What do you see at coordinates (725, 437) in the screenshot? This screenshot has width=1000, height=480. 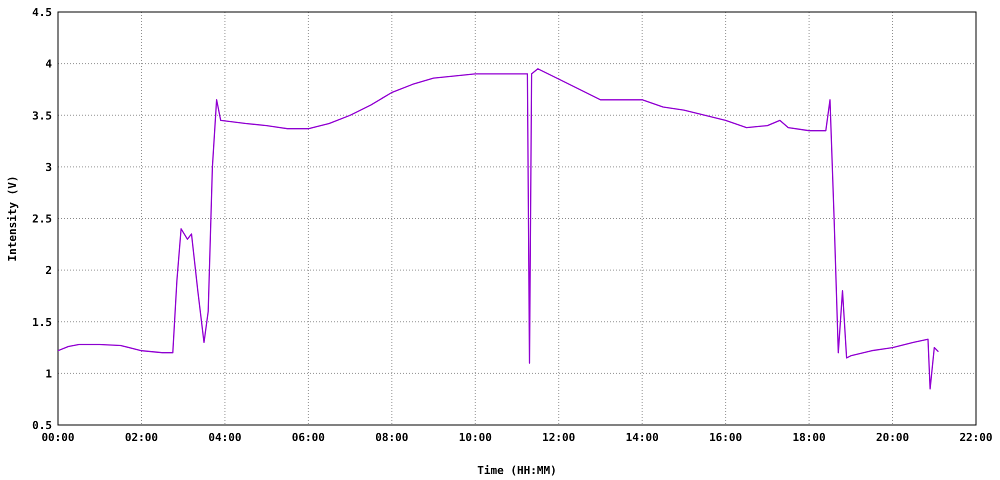 I see `x-tick-label: 16:00` at bounding box center [725, 437].